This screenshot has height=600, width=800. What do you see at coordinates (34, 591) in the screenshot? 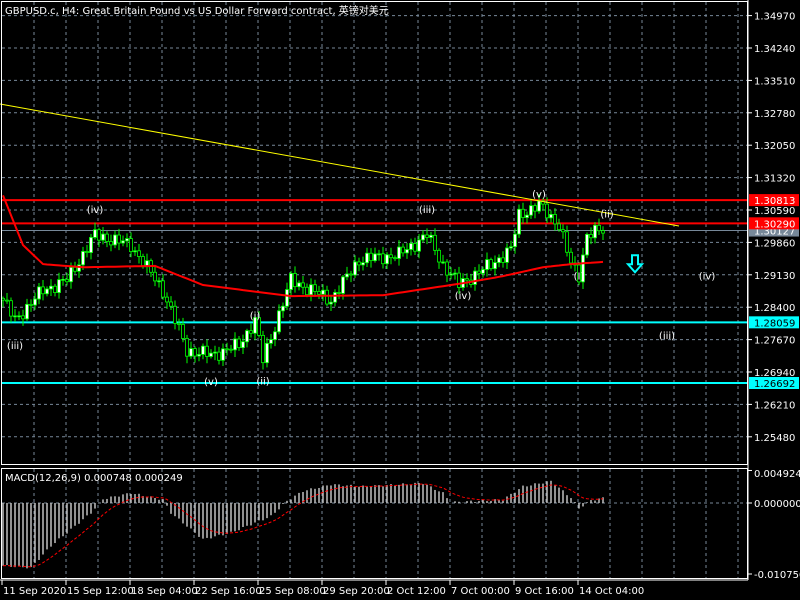
I see `time-tick-label: 11 Sep 2020` at bounding box center [34, 591].